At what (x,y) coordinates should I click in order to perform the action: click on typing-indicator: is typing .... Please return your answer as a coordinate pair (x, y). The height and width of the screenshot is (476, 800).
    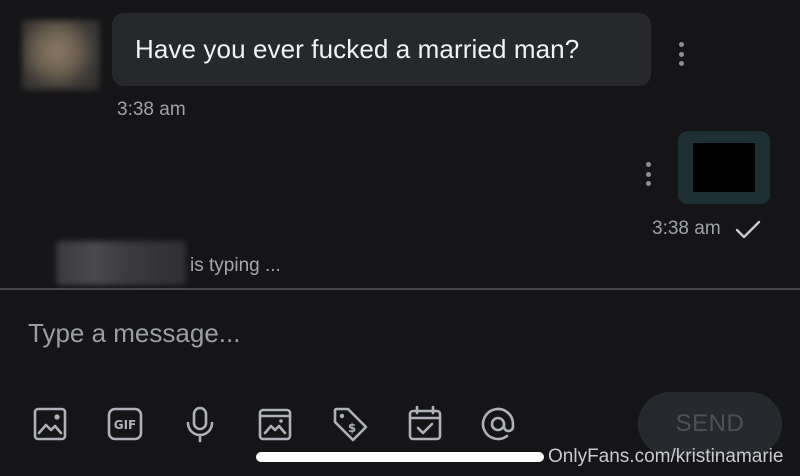
    Looking at the image, I should click on (235, 265).